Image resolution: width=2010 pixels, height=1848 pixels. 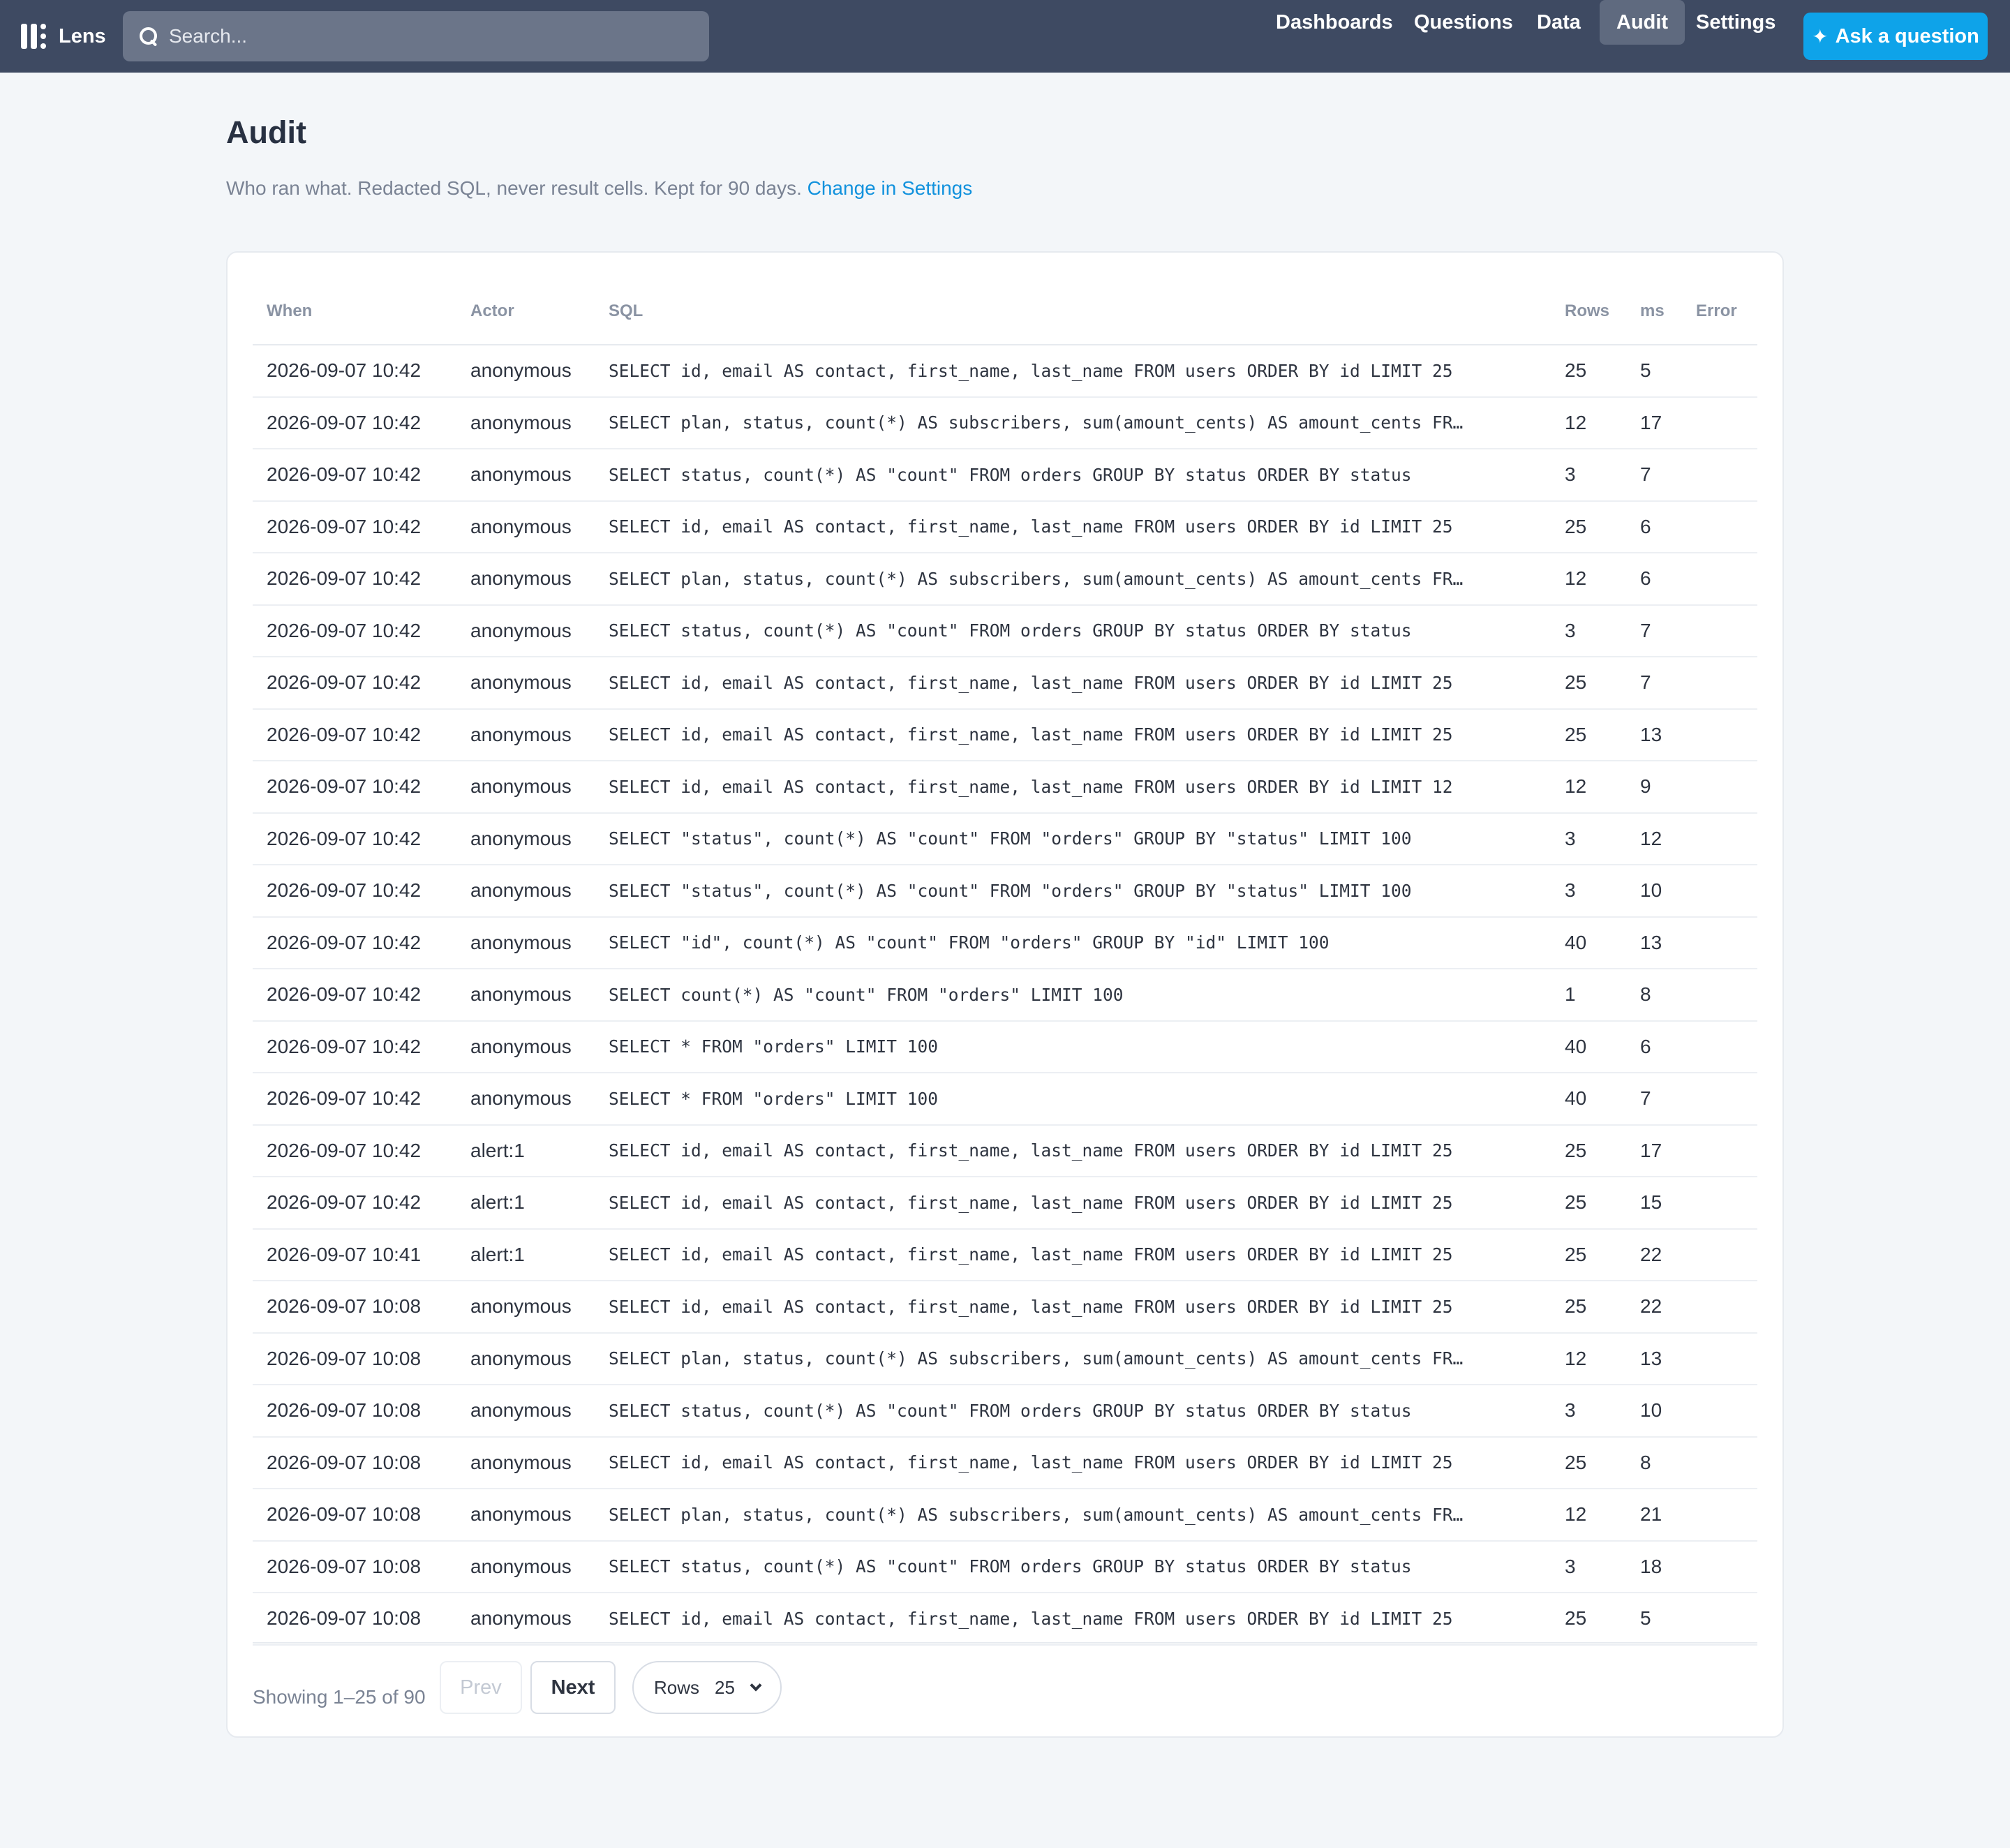 I want to click on ask-question-button: ✦ Ask a question, so click(x=1895, y=36).